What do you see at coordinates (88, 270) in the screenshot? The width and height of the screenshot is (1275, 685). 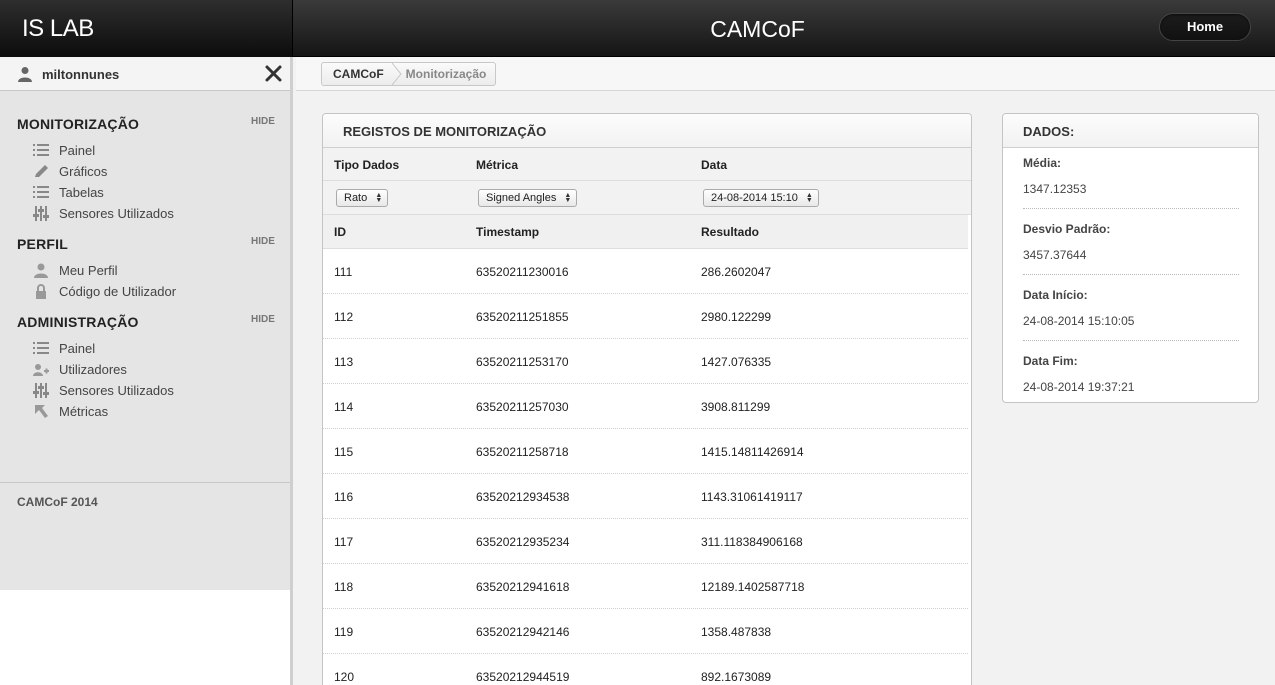 I see `sidebar-item-label: Meu Perfil` at bounding box center [88, 270].